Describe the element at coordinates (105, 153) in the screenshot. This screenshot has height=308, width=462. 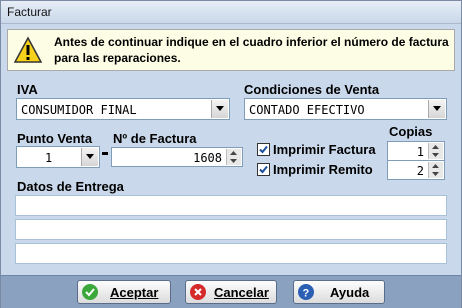
I see `separator-dash` at that location.